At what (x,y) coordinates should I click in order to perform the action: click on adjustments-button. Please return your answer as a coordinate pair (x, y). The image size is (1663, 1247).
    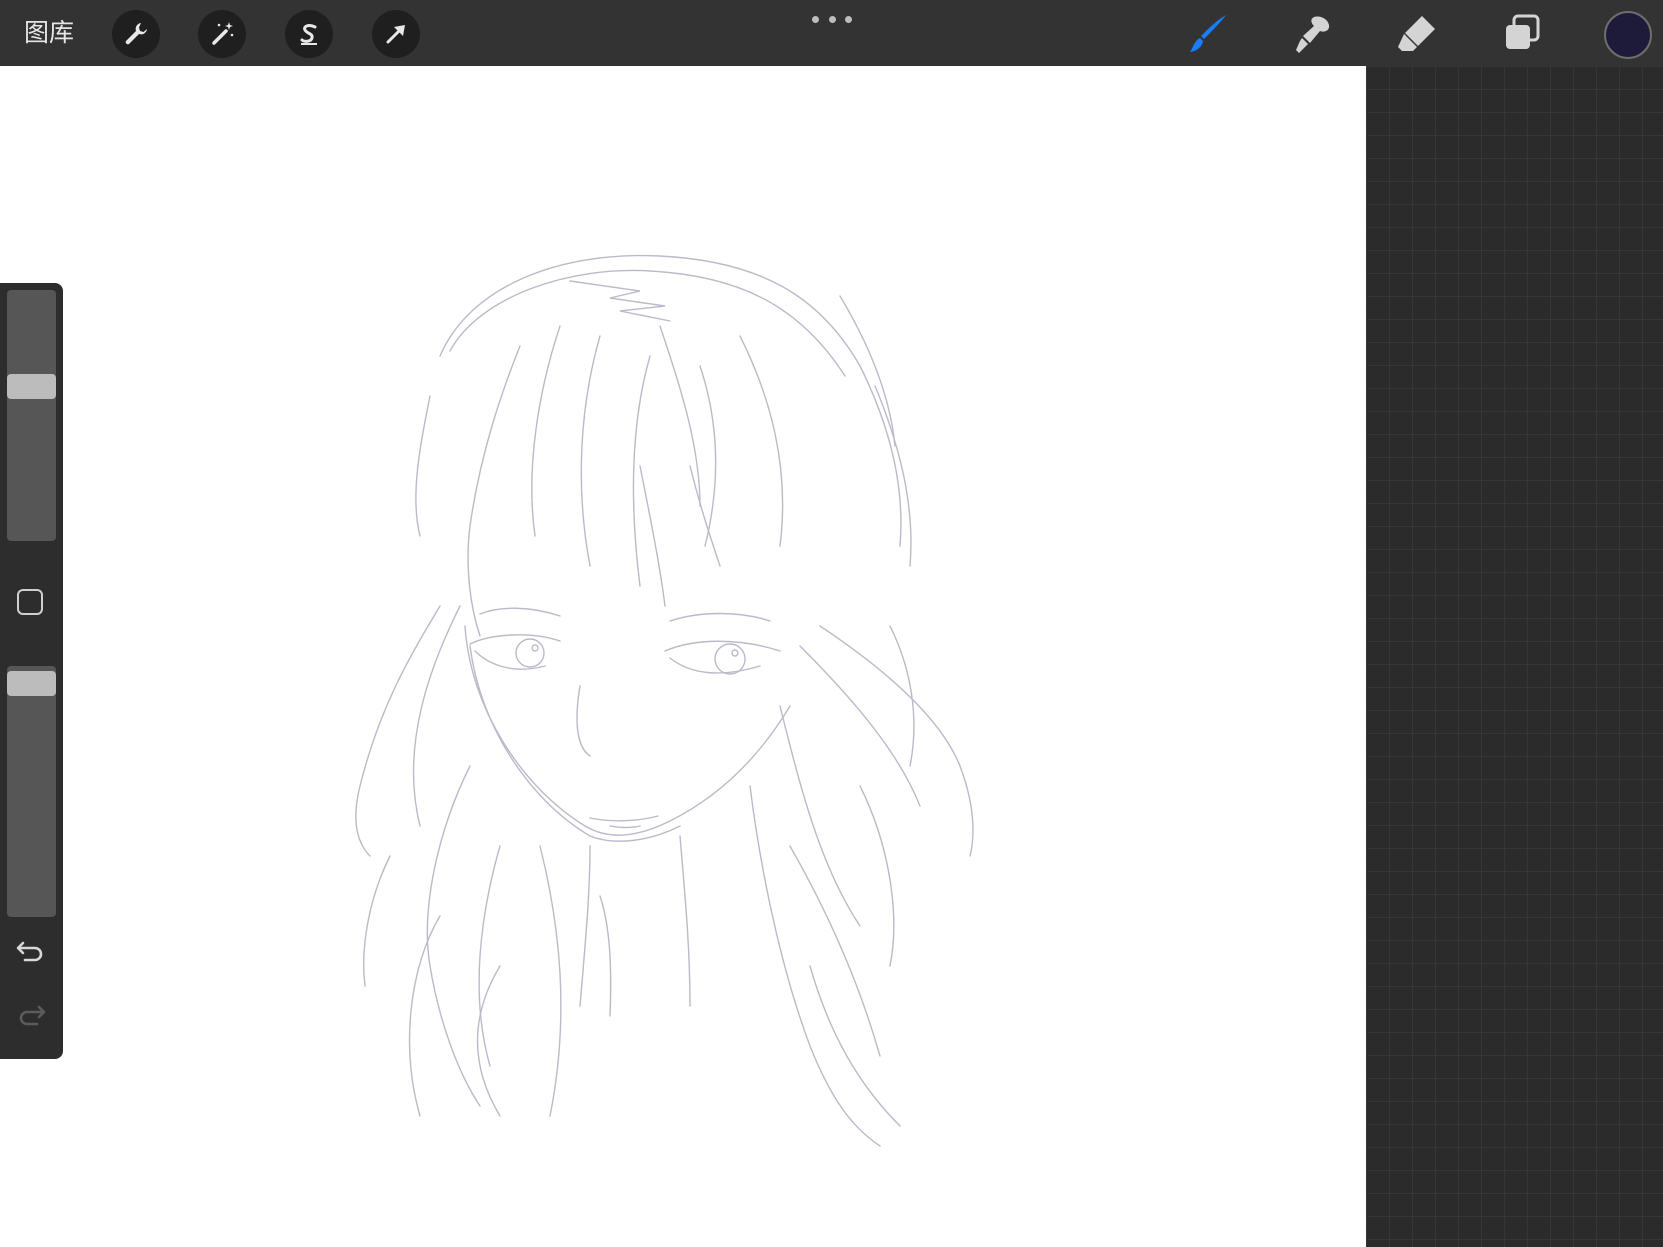
    Looking at the image, I should click on (222, 34).